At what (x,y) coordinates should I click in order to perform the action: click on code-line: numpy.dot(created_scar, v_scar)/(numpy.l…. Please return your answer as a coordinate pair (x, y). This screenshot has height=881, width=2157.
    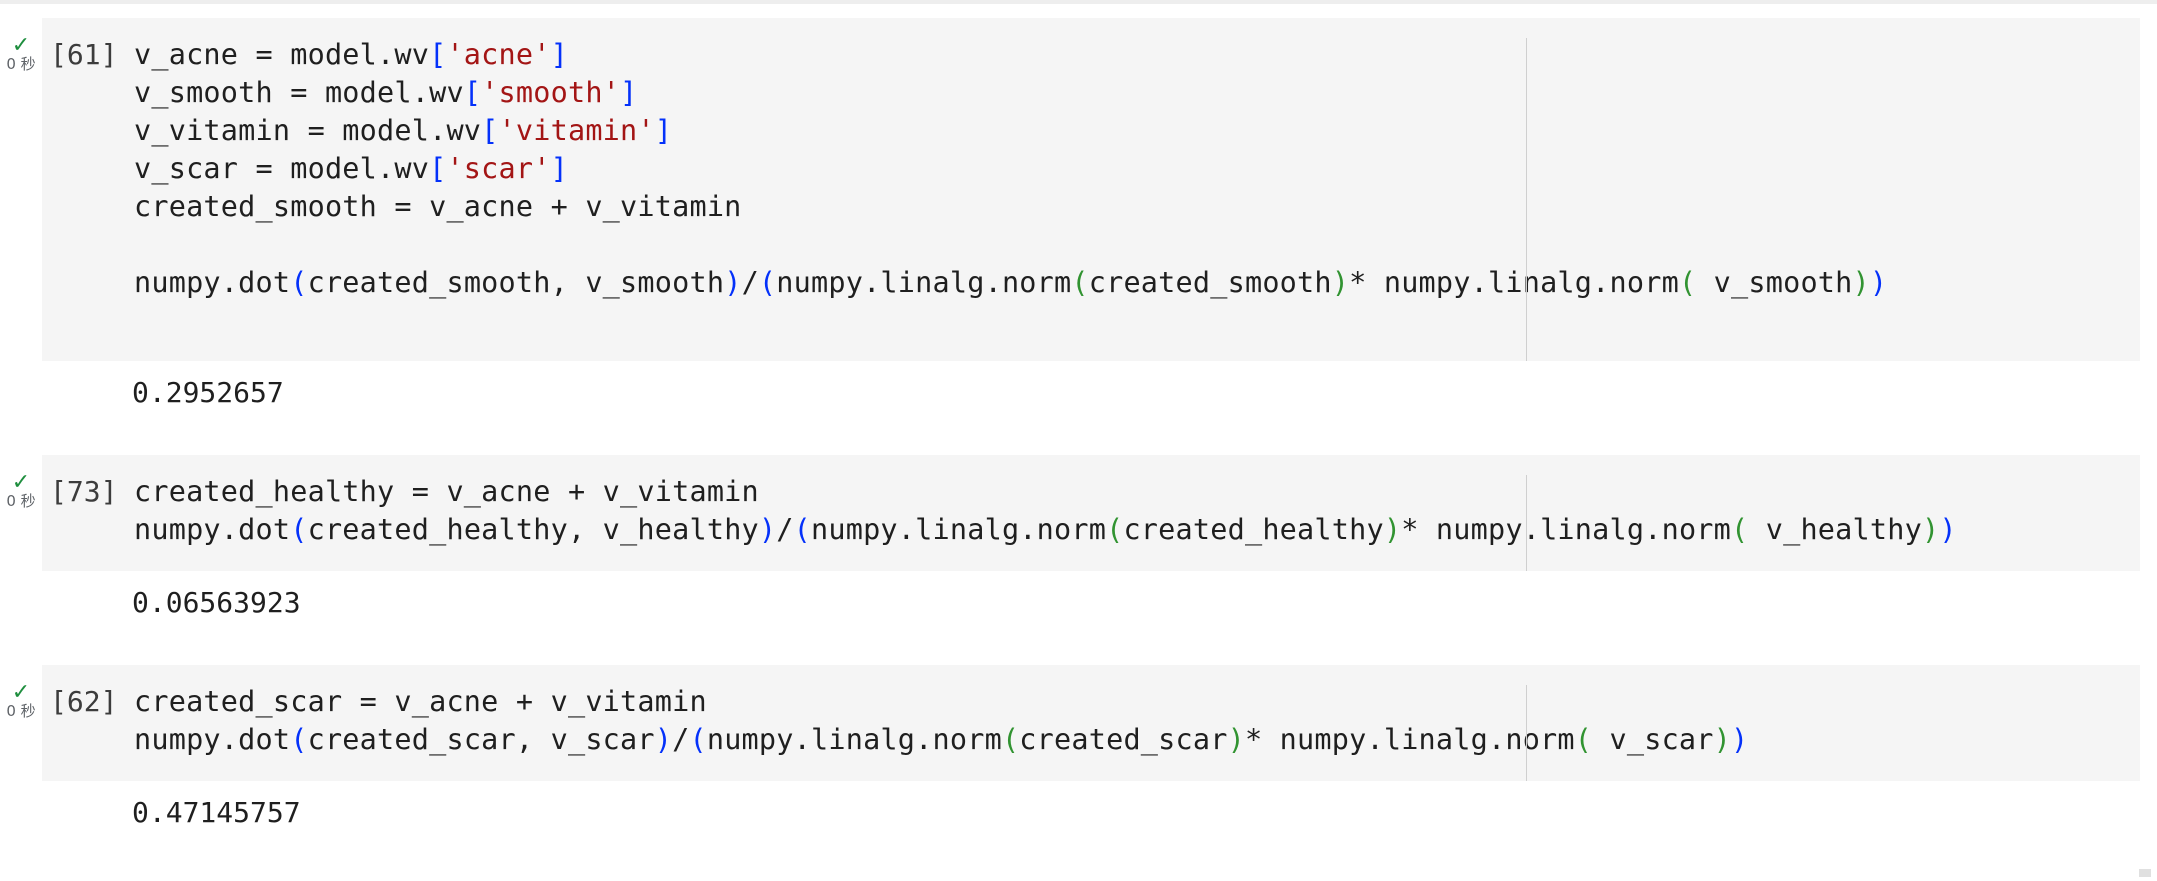
    Looking at the image, I should click on (941, 740).